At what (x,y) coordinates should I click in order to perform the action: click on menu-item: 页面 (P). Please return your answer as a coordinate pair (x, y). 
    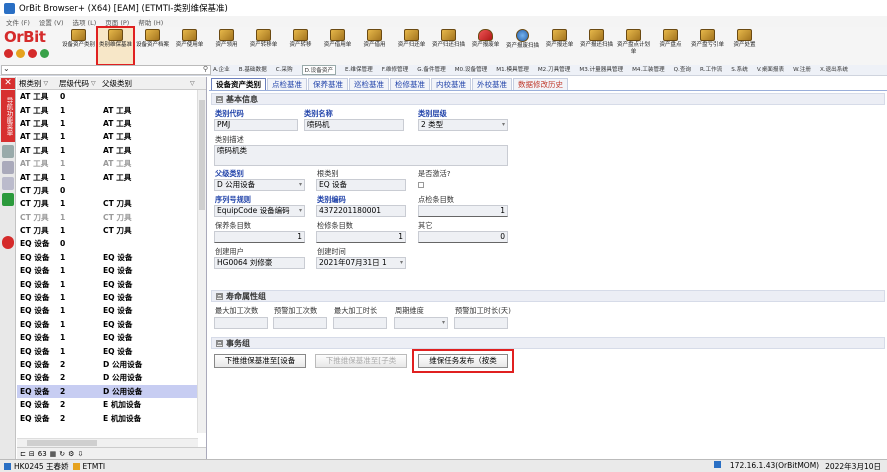
    Looking at the image, I should click on (117, 22).